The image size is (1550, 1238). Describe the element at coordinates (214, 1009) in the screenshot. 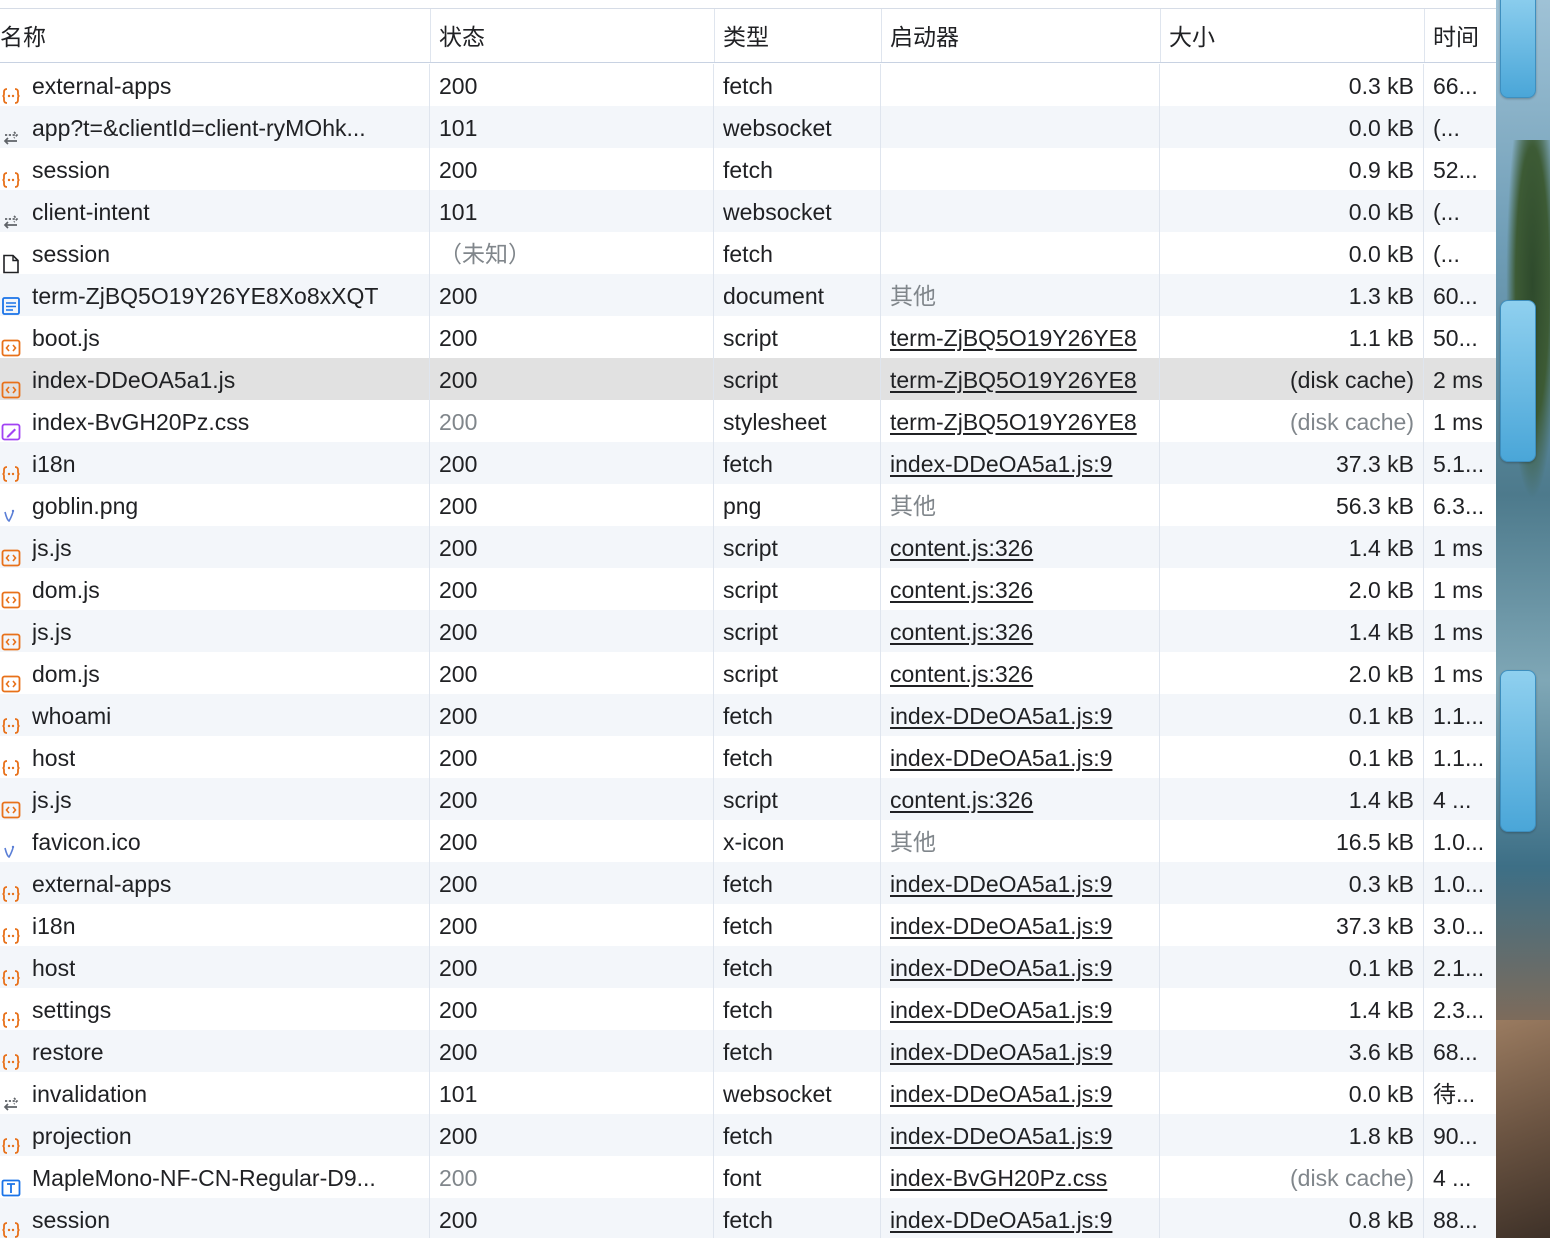

I see `cell-name: settings` at that location.